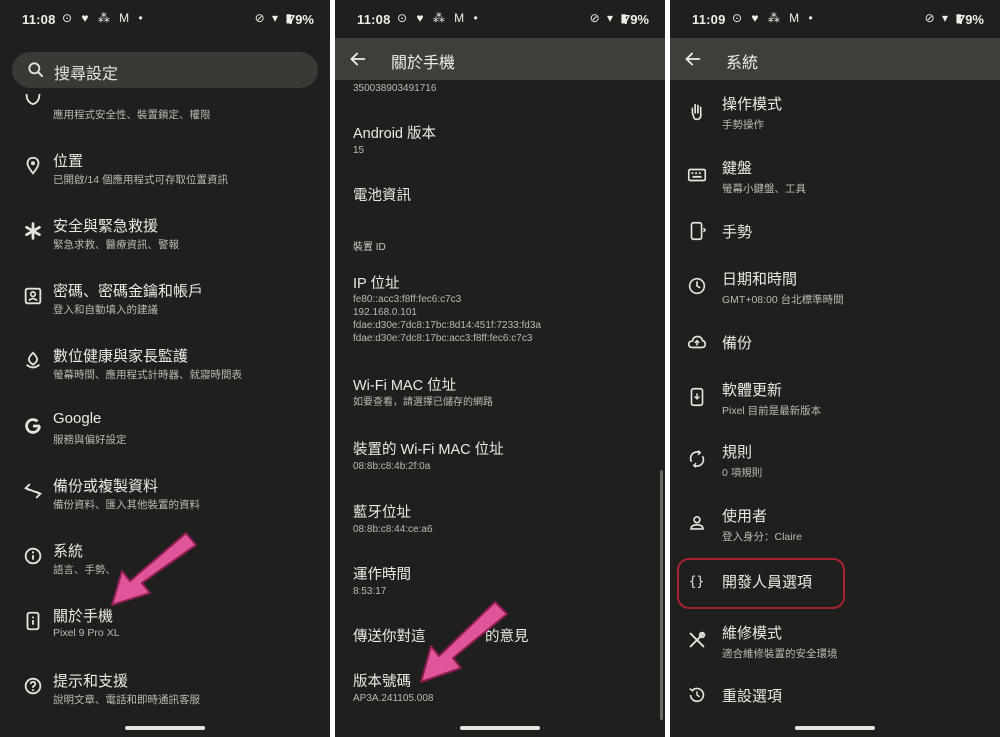 The height and width of the screenshot is (737, 1000). Describe the element at coordinates (737, 168) in the screenshot. I see `system-item-title: 鍵盤` at that location.